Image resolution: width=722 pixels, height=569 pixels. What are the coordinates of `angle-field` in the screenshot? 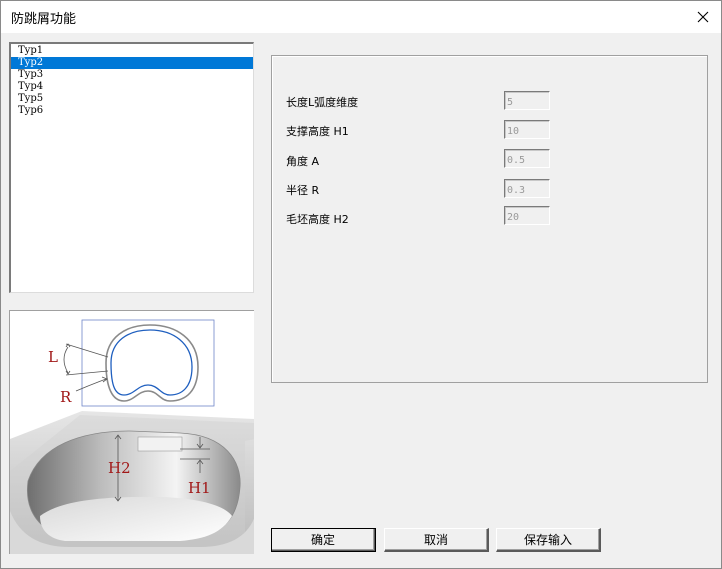 It's located at (527, 158).